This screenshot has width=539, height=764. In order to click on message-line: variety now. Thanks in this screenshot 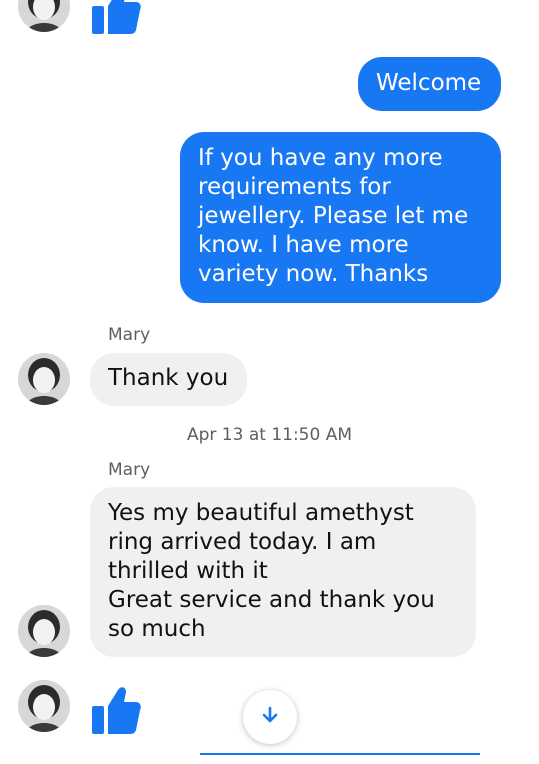, I will do `click(313, 274)`.